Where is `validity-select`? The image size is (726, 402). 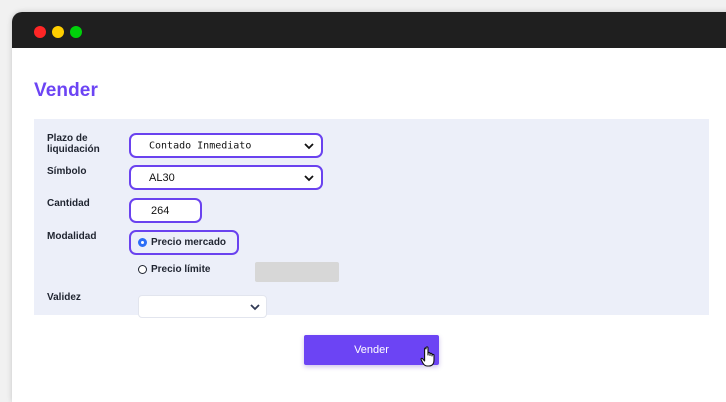 validity-select is located at coordinates (202, 306).